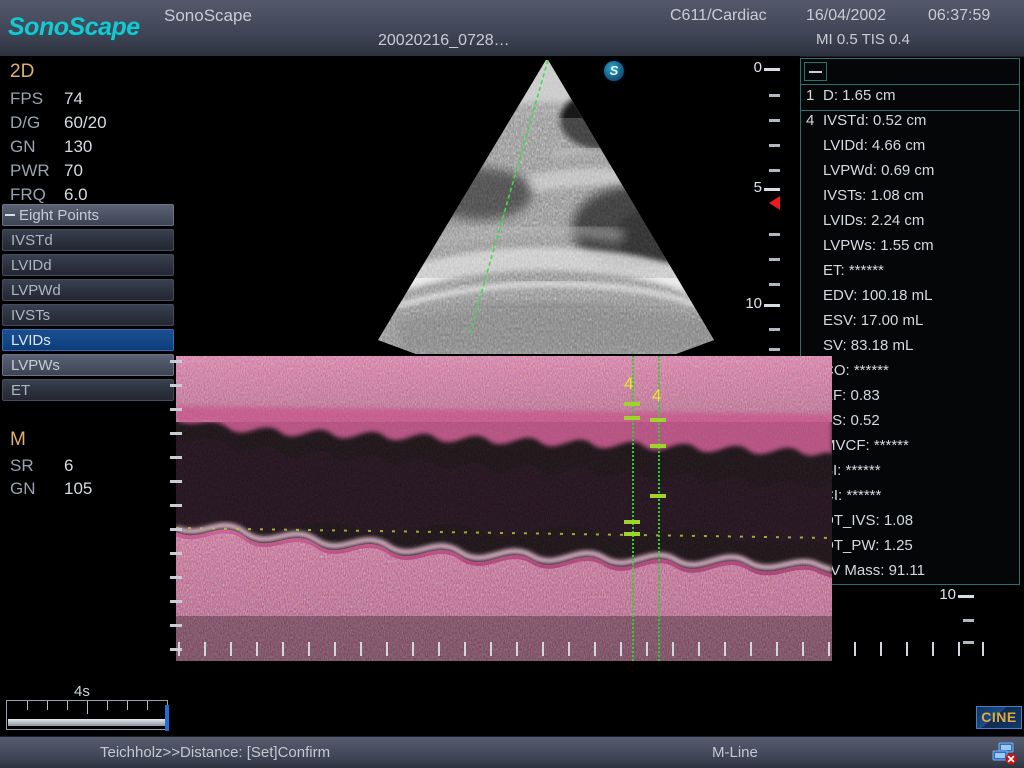  Describe the element at coordinates (78, 146) in the screenshot. I see `param-gn-value: 130` at that location.